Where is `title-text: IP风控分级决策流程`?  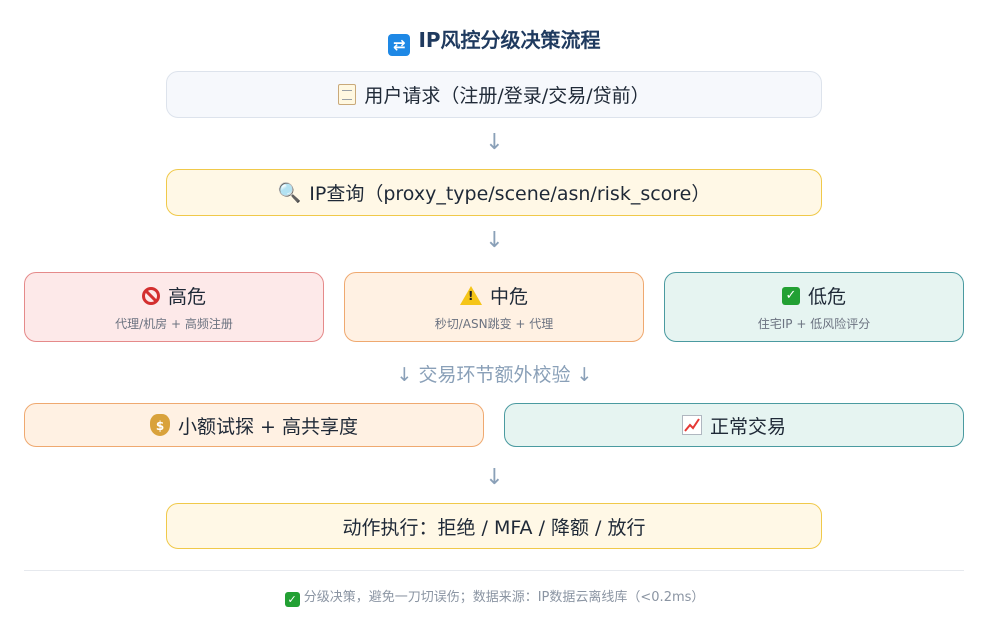 title-text: IP风控分级决策流程 is located at coordinates (509, 40).